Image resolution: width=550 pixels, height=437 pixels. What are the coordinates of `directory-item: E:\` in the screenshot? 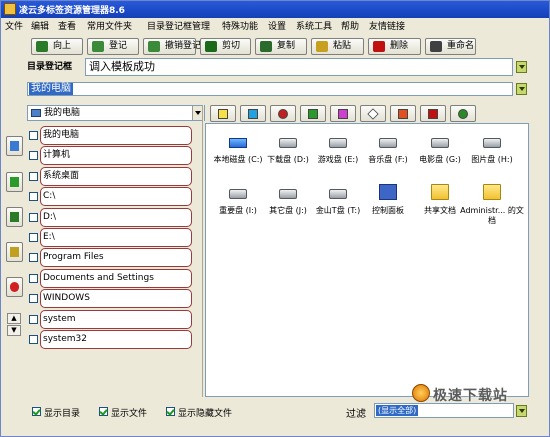 It's located at (111, 237).